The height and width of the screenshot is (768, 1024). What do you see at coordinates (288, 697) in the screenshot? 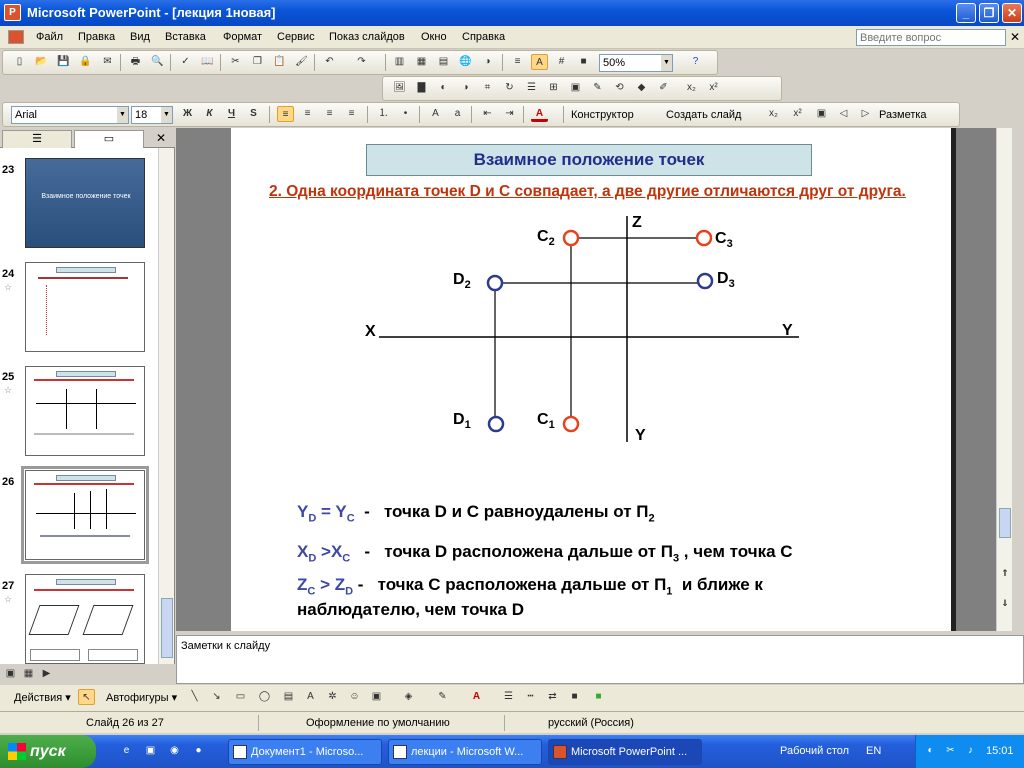
I see `textbox-icon: ▤` at bounding box center [288, 697].